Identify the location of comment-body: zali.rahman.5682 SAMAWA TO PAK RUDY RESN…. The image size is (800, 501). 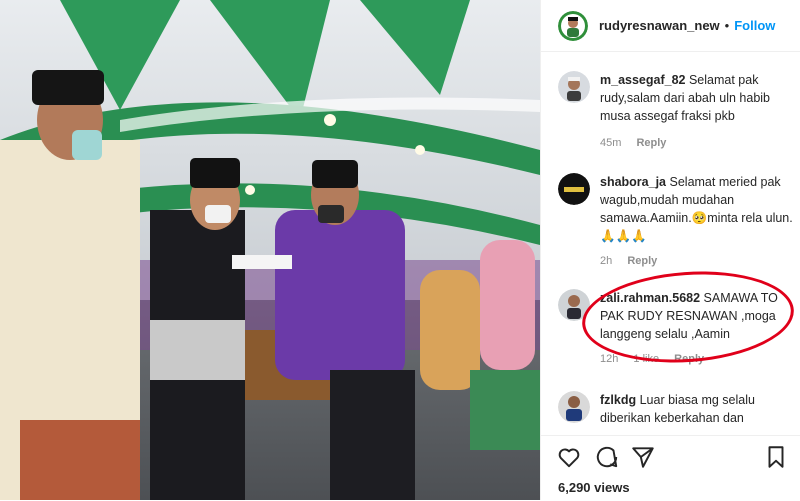
(699, 316).